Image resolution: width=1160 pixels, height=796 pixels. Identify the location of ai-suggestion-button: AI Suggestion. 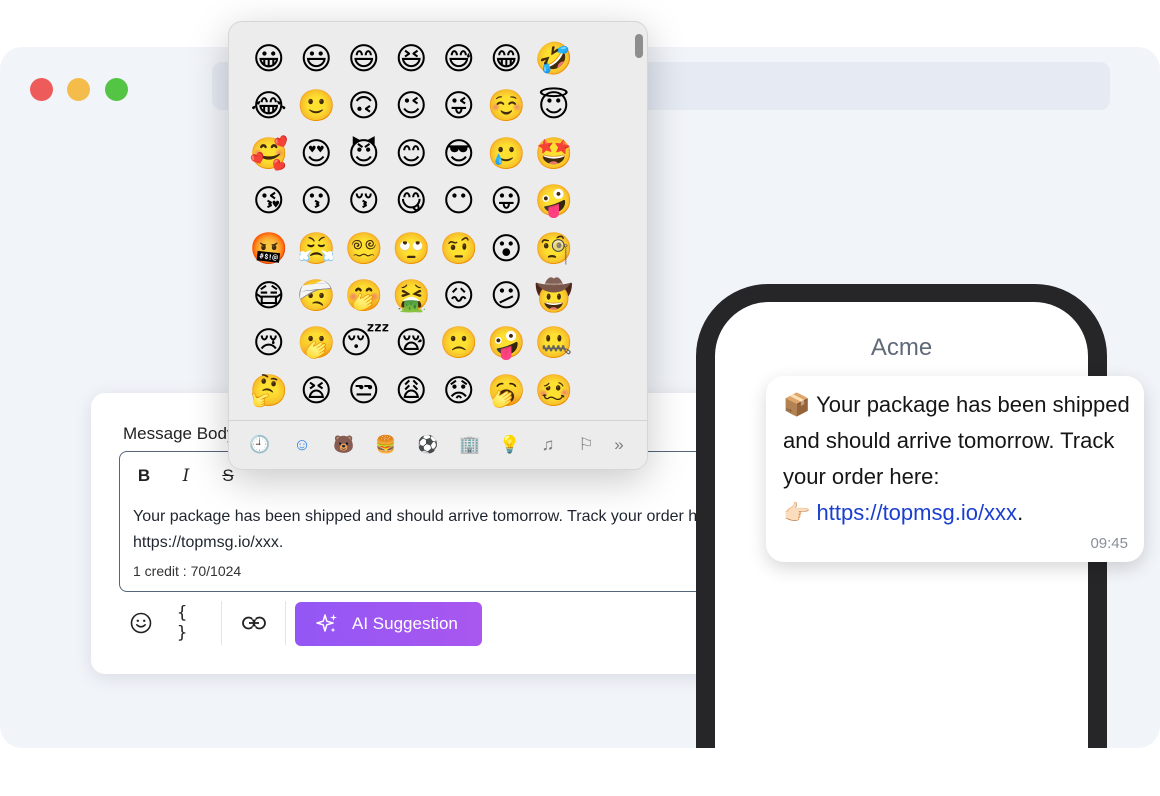
(388, 624).